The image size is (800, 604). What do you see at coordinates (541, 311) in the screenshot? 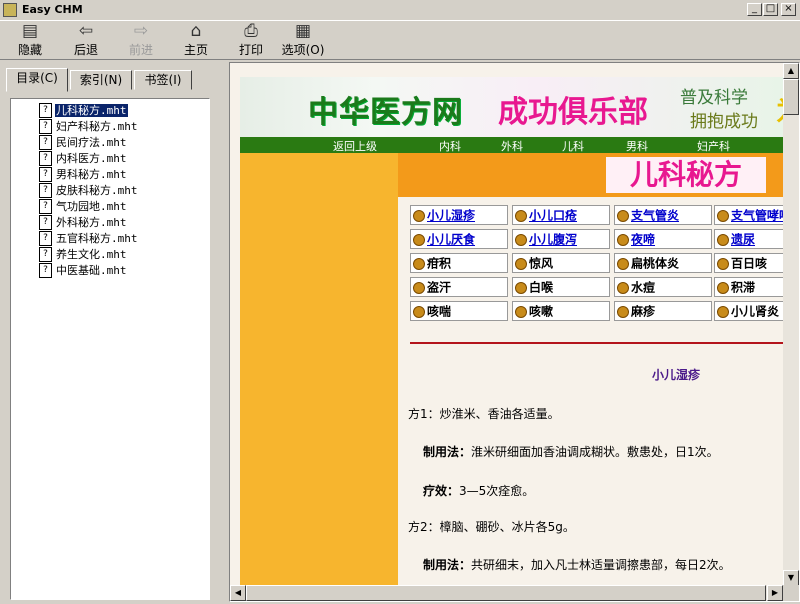
I see `remedy-label: 咳嗽` at bounding box center [541, 311].